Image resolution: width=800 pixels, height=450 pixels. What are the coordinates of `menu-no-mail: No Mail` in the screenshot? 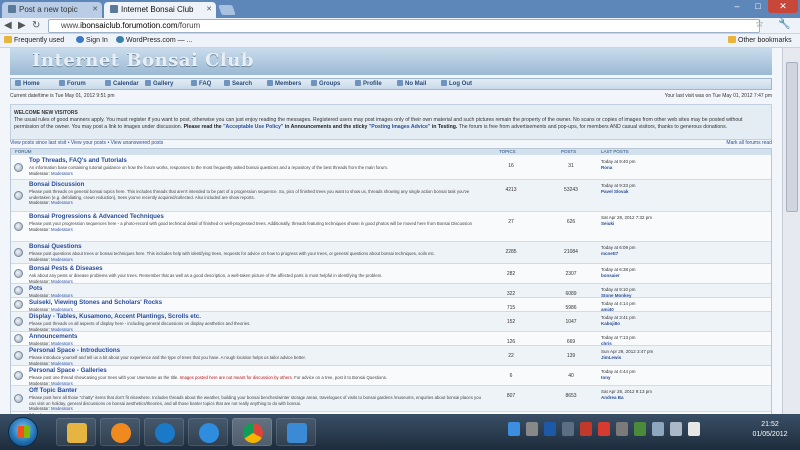 It's located at (411, 84).